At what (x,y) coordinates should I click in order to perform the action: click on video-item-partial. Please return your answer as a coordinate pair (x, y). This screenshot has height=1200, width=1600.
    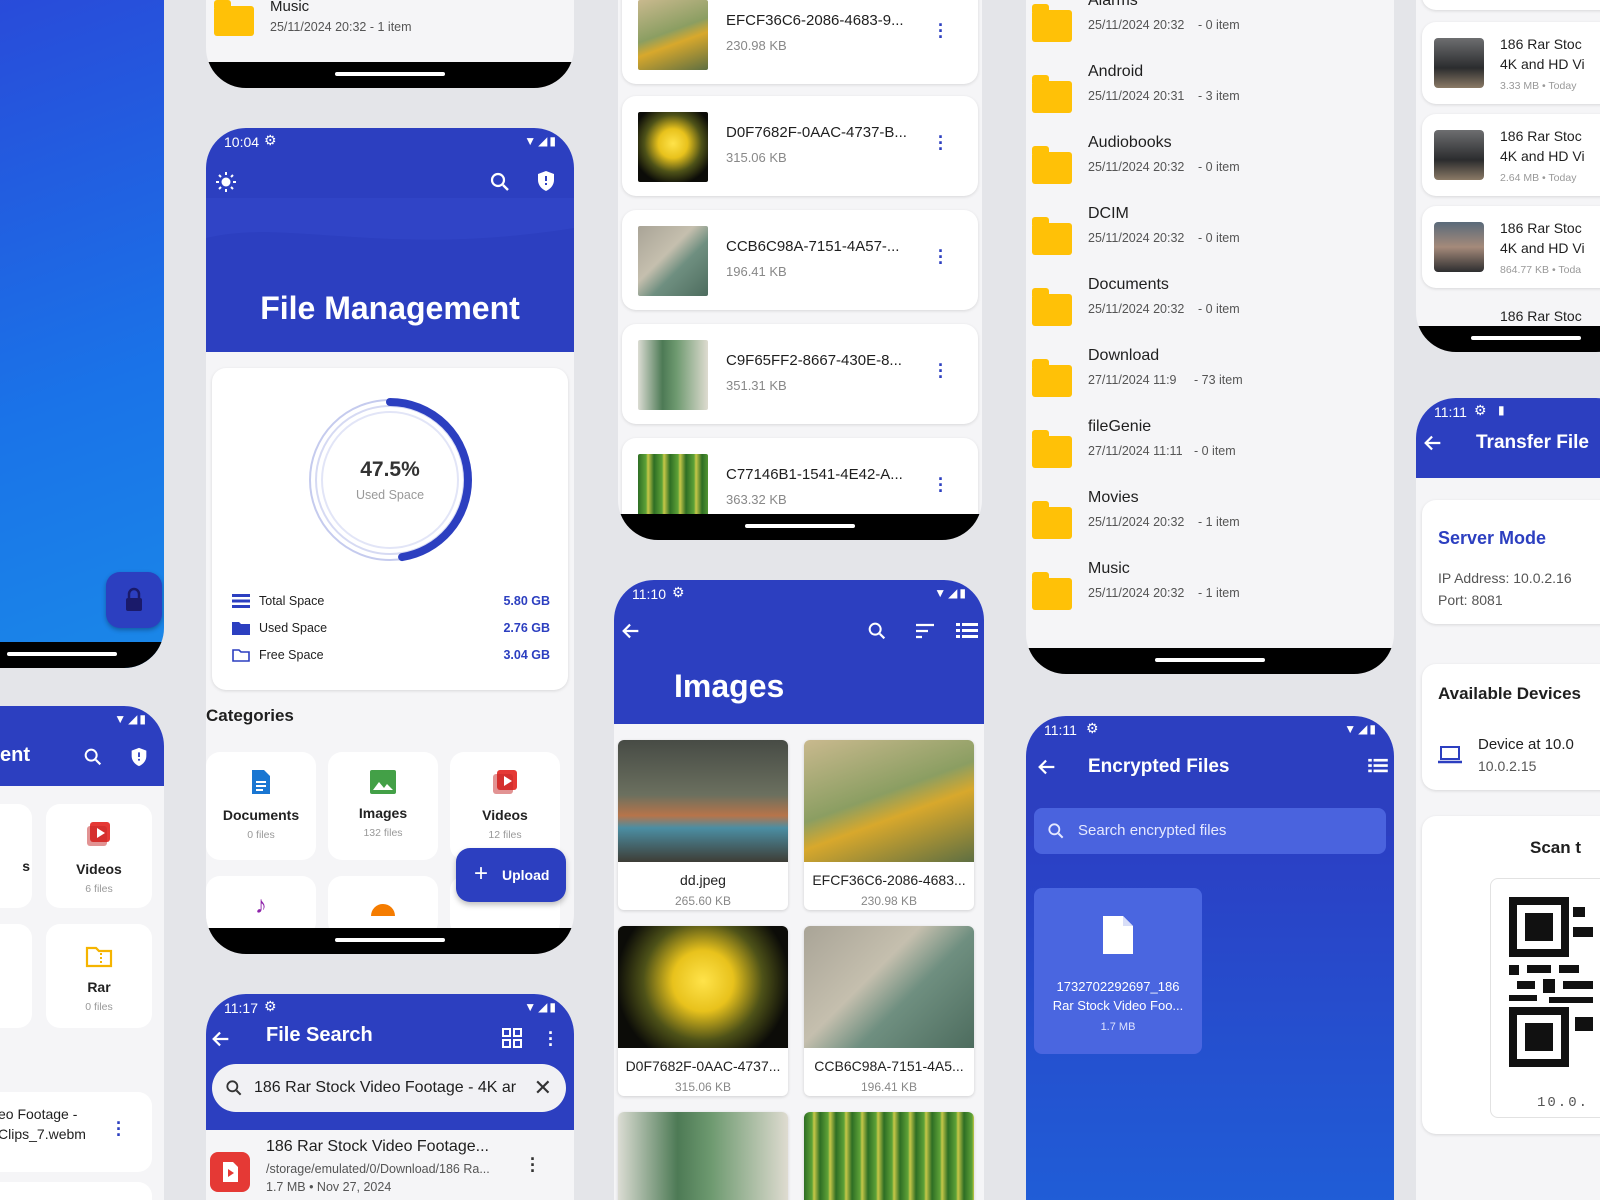
    Looking at the image, I should click on (1511, 5).